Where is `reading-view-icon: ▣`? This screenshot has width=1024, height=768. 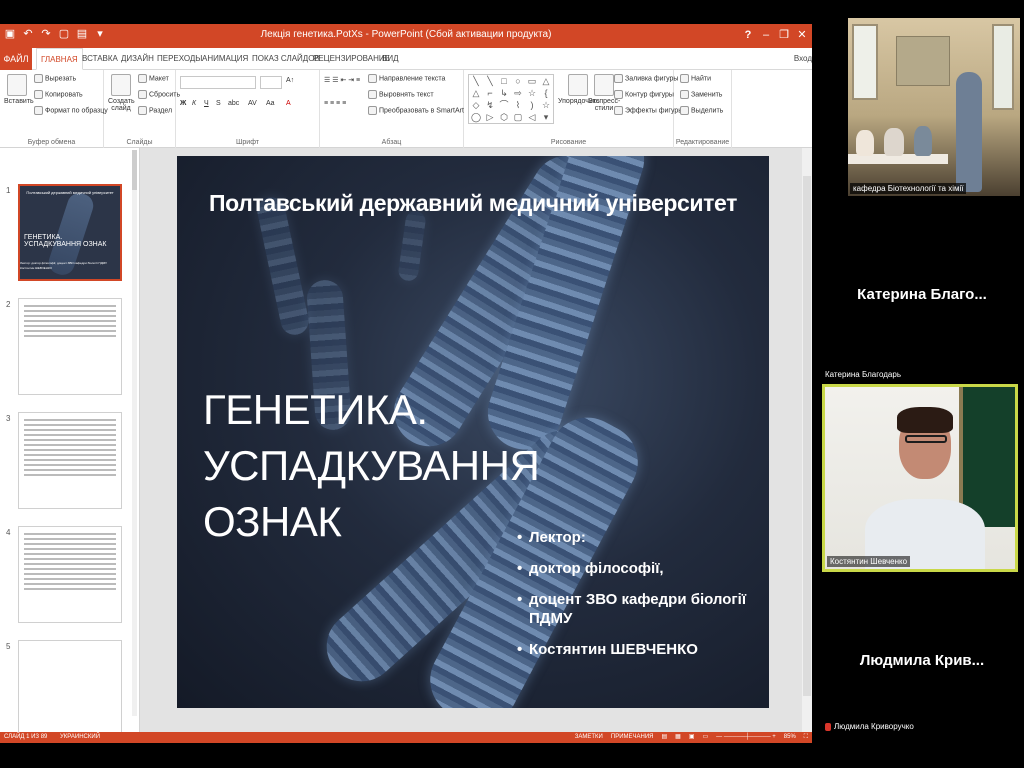 reading-view-icon: ▣ is located at coordinates (692, 737).